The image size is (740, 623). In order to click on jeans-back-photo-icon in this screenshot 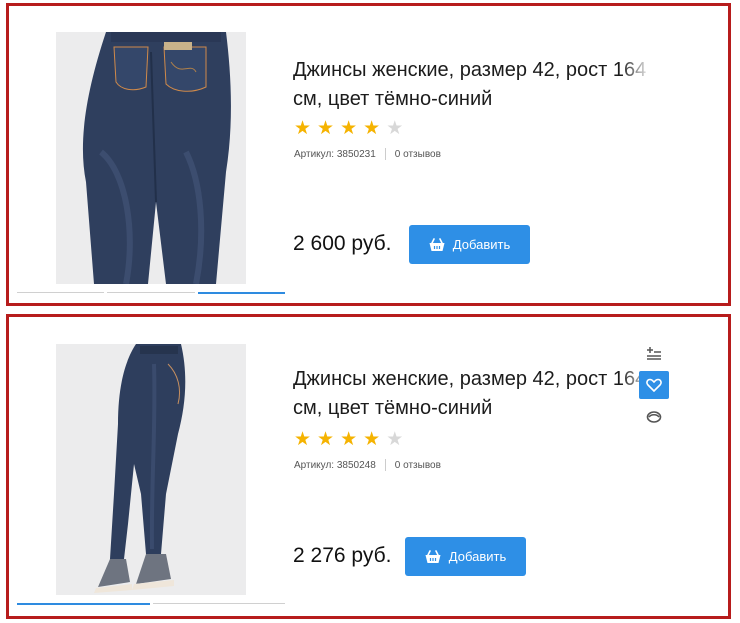, I will do `click(151, 158)`.